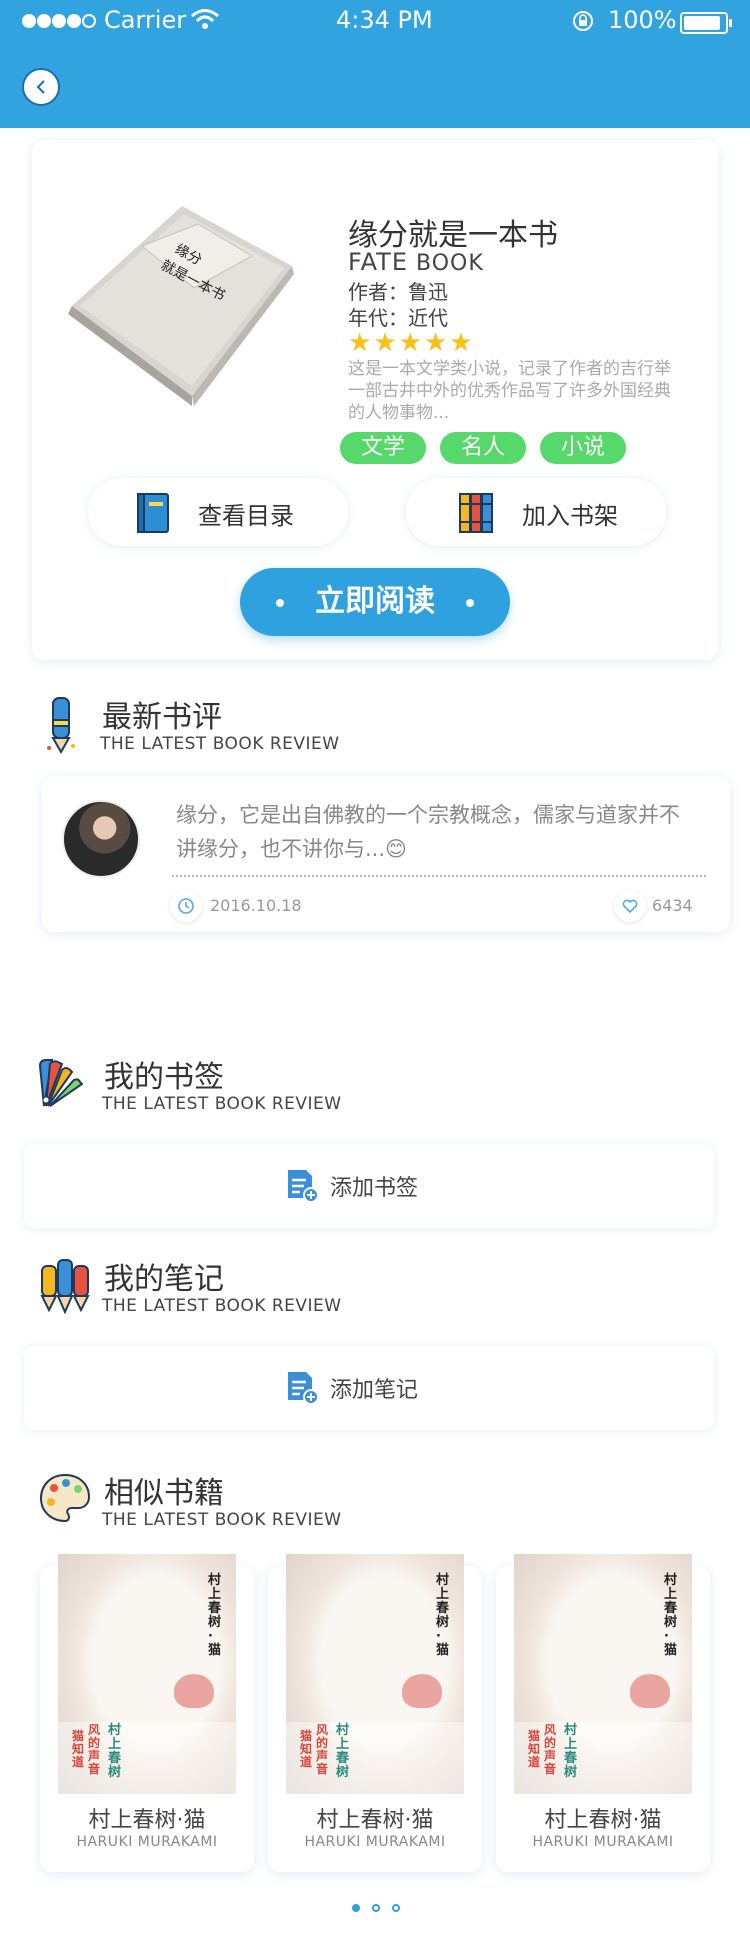  I want to click on rotation-lock-icon, so click(583, 21).